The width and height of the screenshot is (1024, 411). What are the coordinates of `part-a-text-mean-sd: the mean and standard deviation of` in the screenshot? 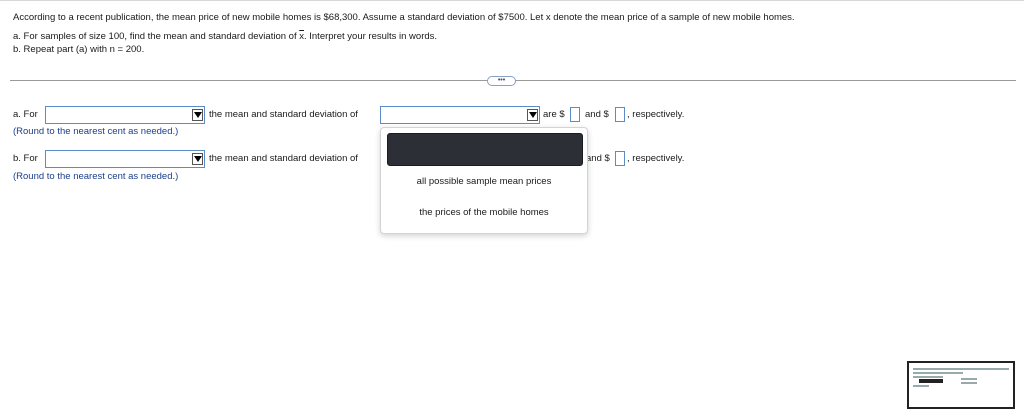 It's located at (283, 114).